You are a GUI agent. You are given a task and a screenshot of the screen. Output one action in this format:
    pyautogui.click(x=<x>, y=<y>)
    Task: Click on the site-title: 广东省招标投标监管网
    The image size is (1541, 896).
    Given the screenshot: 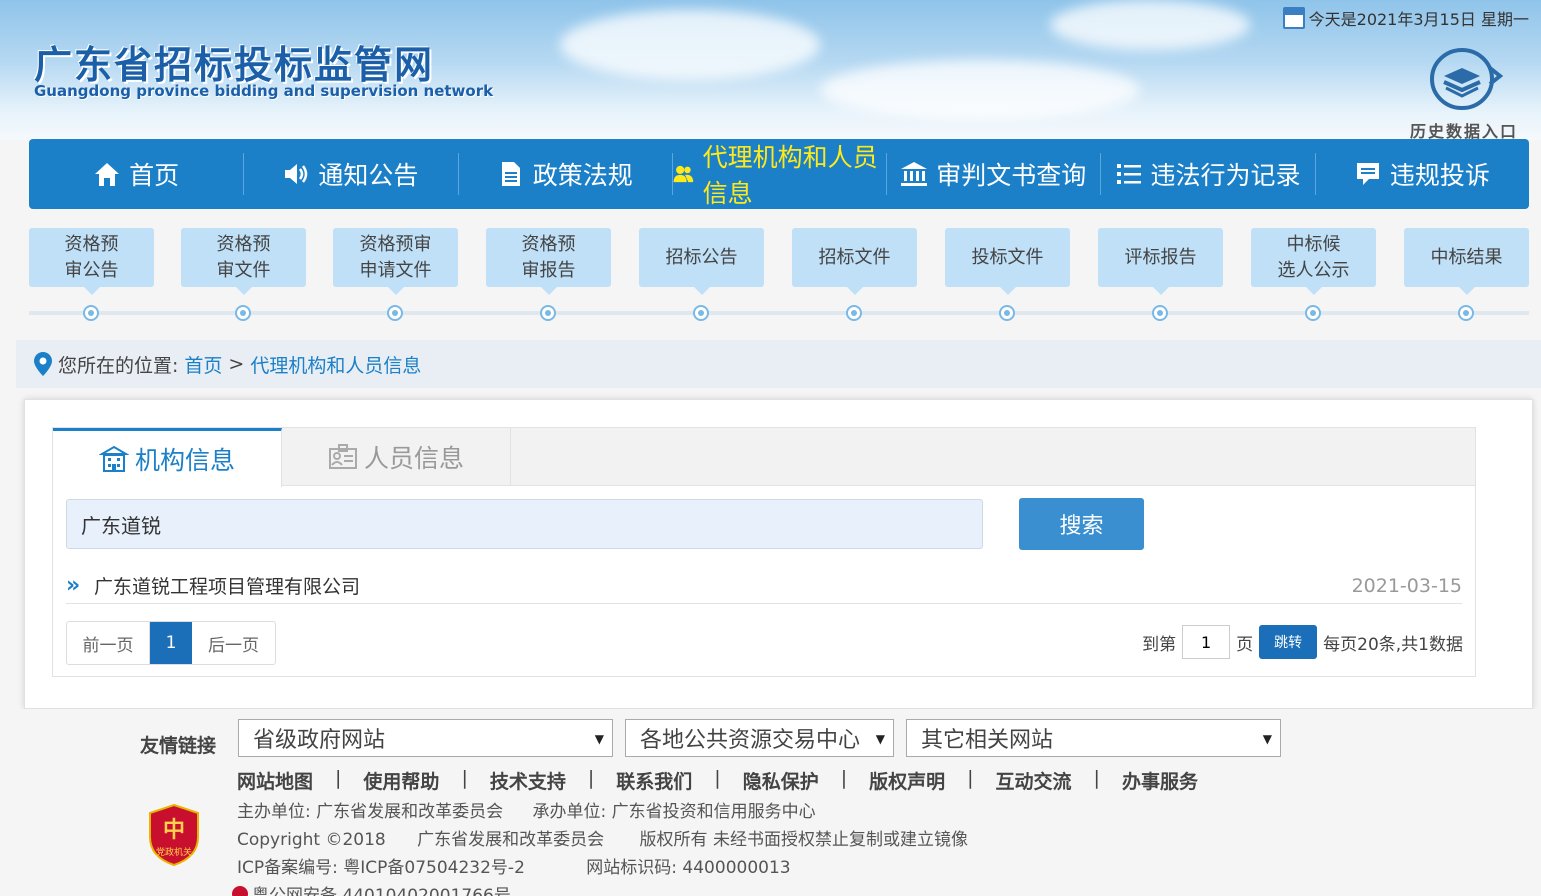 What is the action you would take?
    pyautogui.click(x=234, y=61)
    